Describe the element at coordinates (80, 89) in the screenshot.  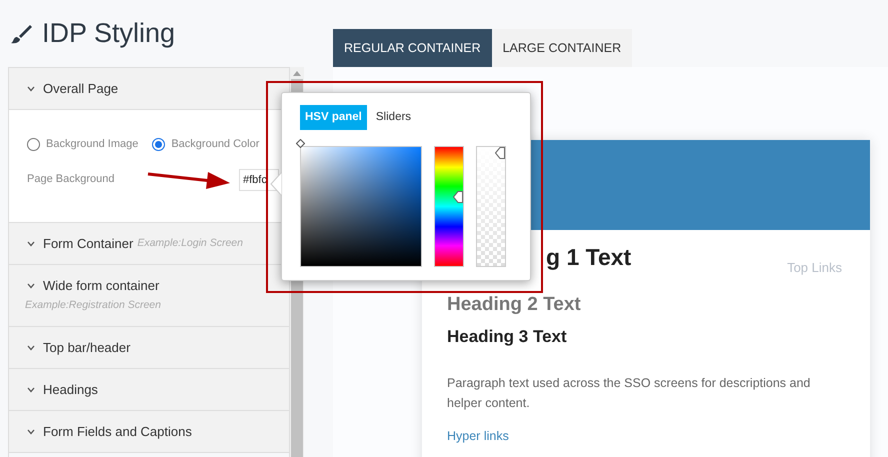
I see `section-title: Overall Page` at that location.